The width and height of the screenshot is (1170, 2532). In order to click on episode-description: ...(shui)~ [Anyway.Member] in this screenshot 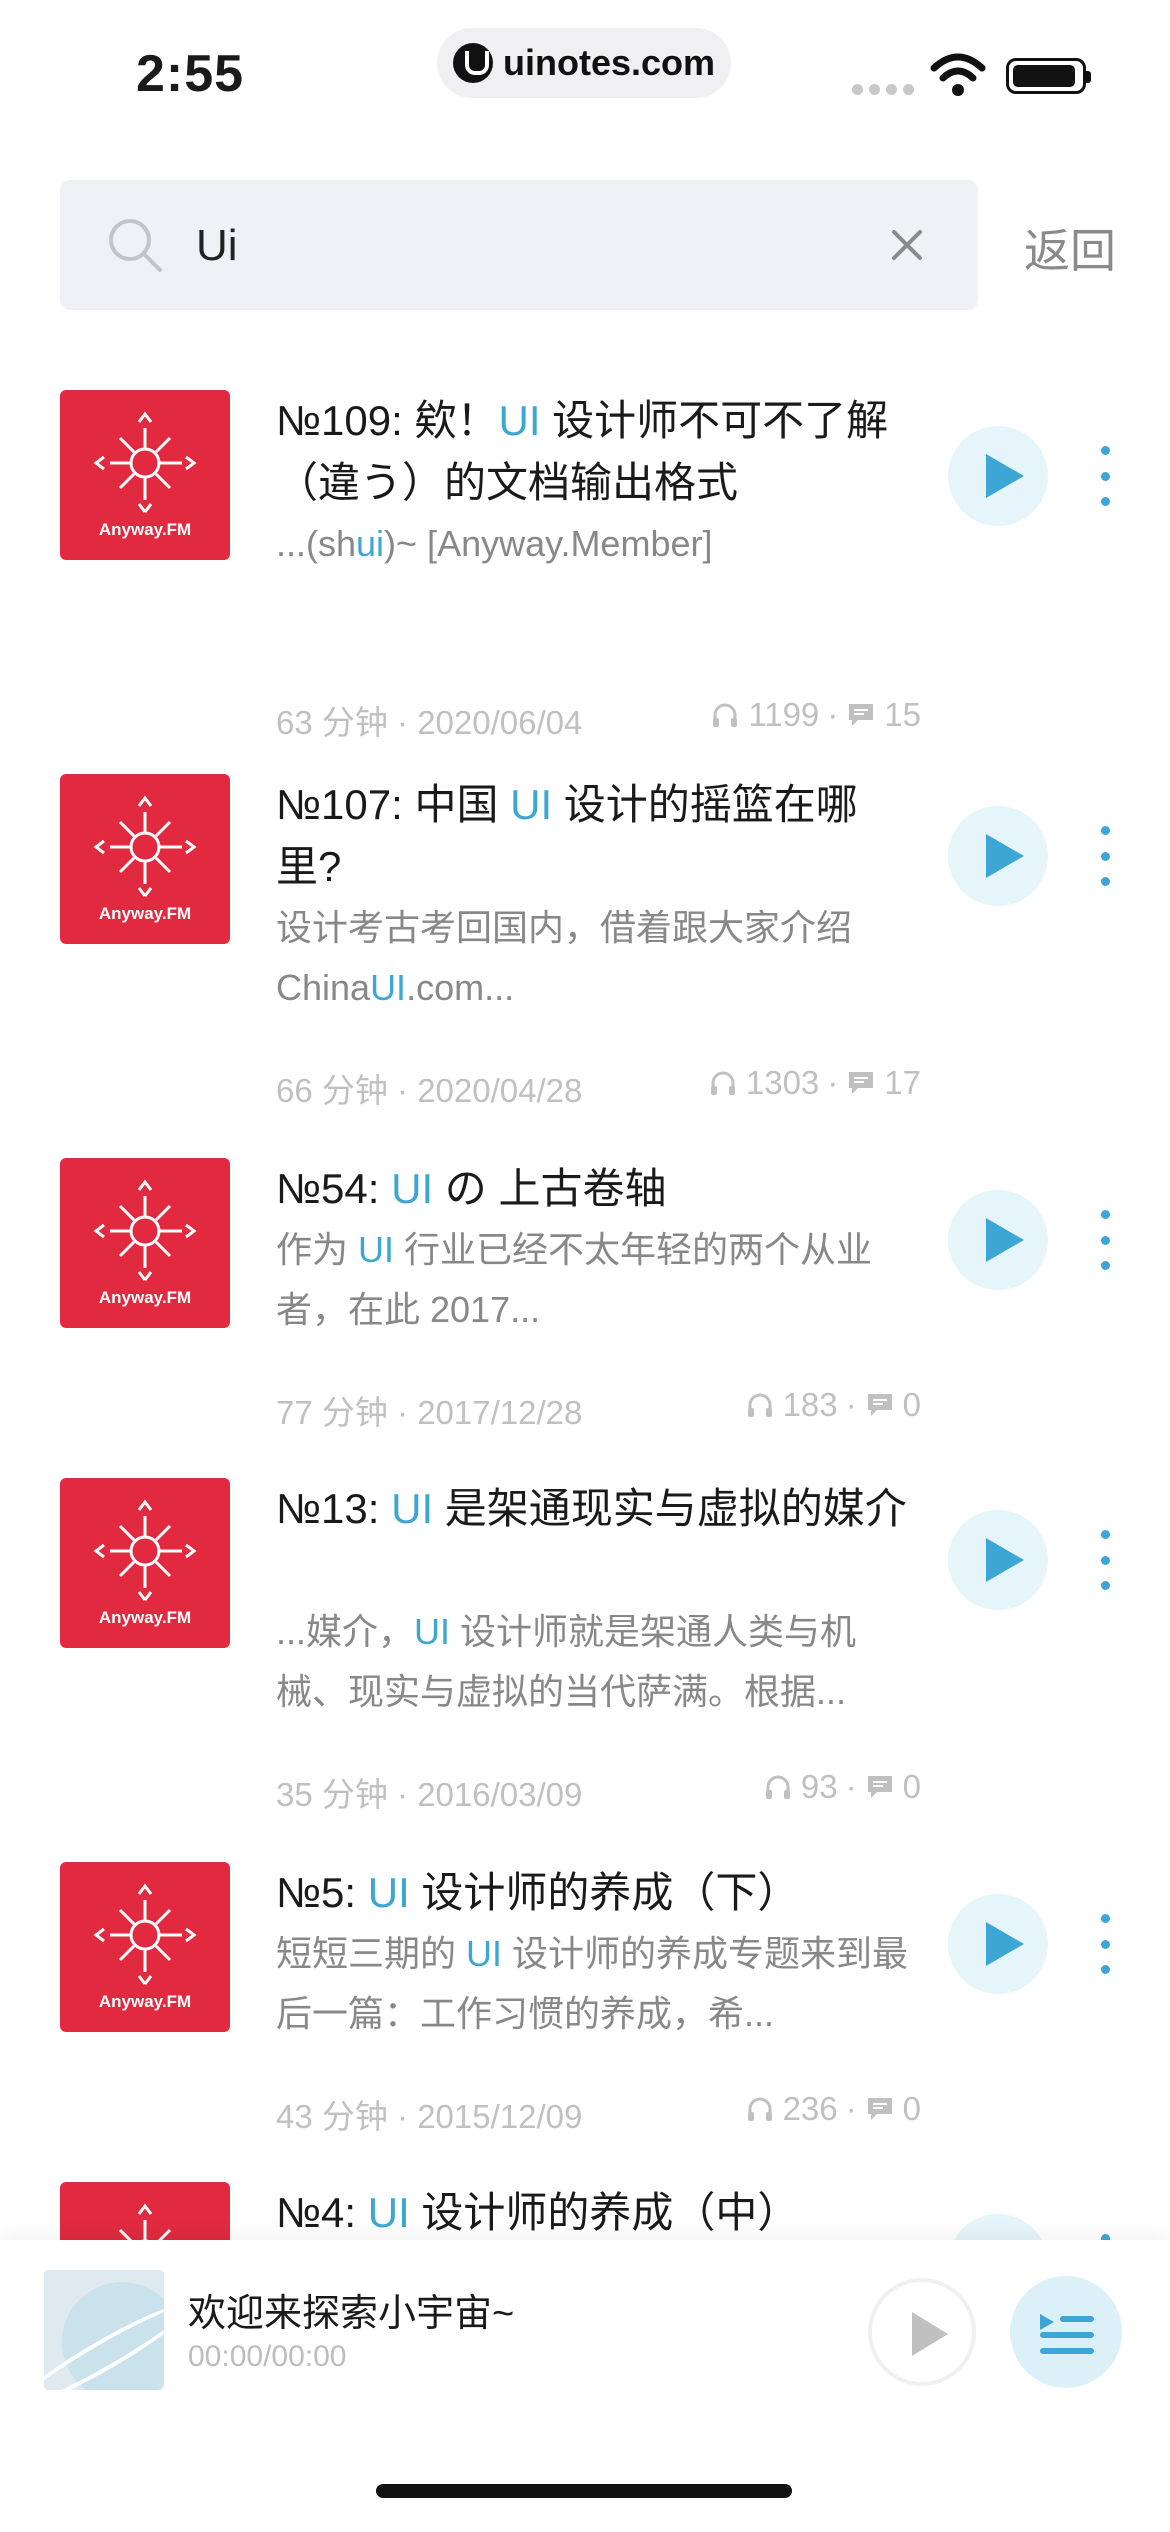, I will do `click(596, 544)`.